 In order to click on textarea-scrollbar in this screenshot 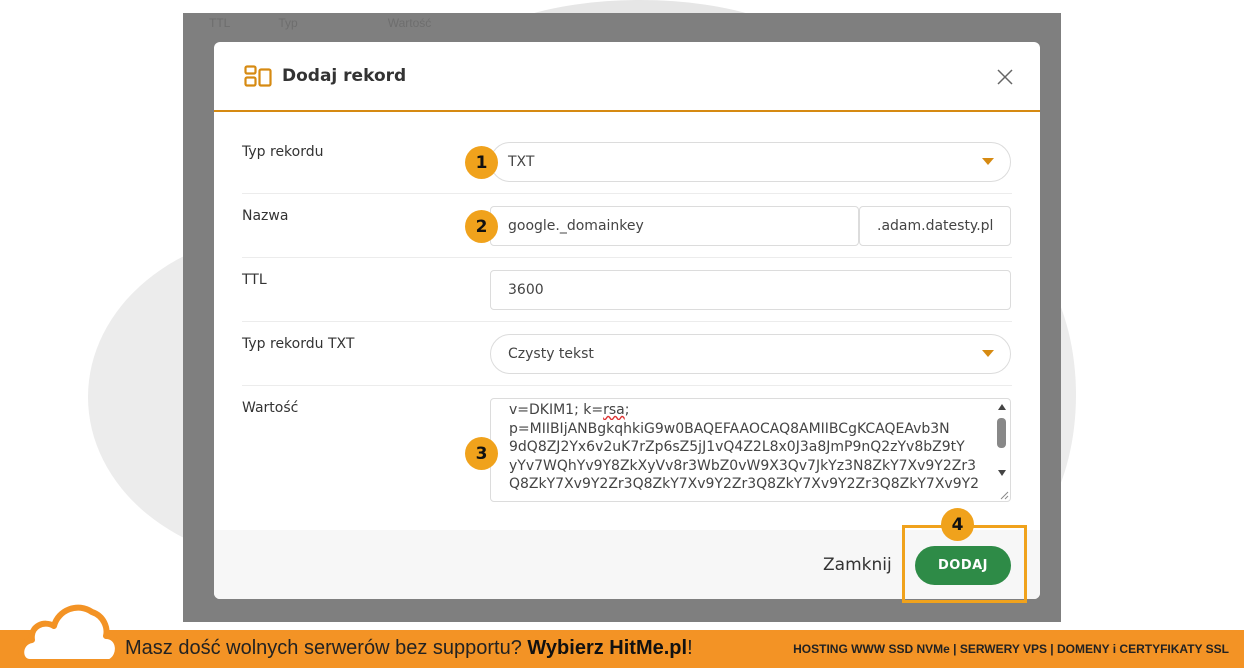, I will do `click(1002, 442)`.